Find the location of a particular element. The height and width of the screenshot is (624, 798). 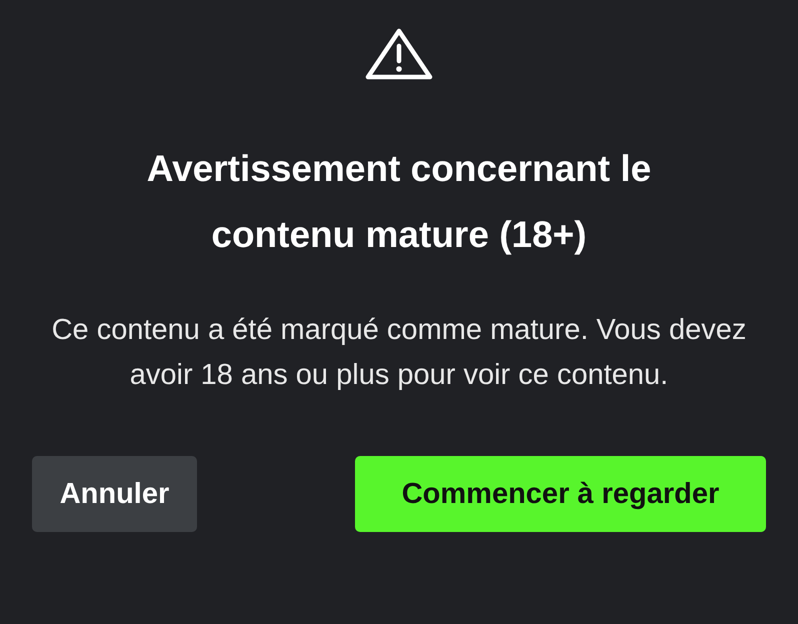

cancel-button: Annuler is located at coordinates (114, 494).